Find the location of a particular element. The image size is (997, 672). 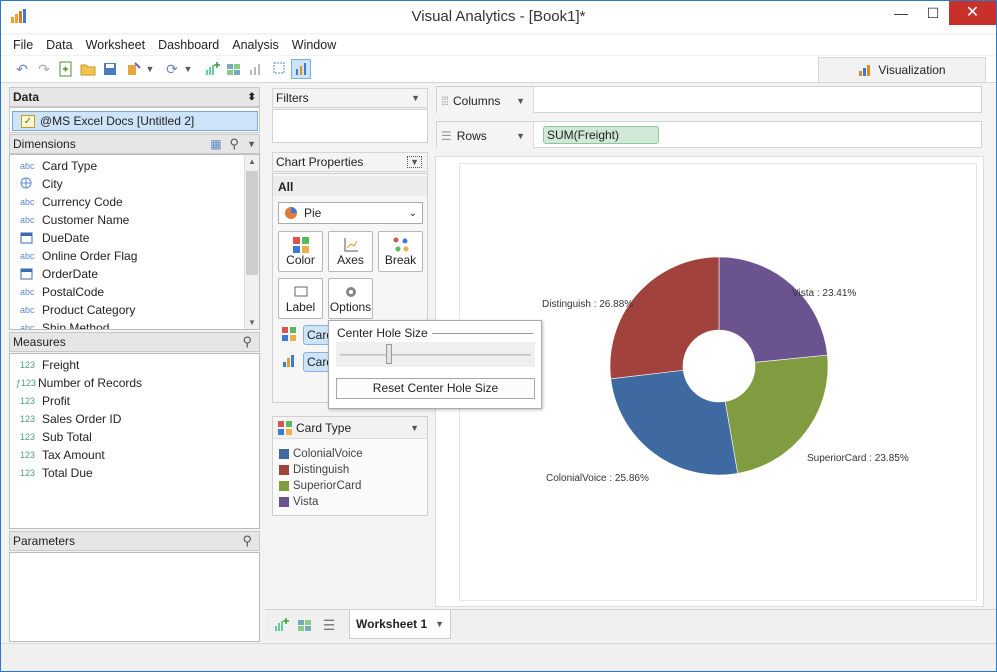

menu-worksheet: Worksheet is located at coordinates (112, 43).